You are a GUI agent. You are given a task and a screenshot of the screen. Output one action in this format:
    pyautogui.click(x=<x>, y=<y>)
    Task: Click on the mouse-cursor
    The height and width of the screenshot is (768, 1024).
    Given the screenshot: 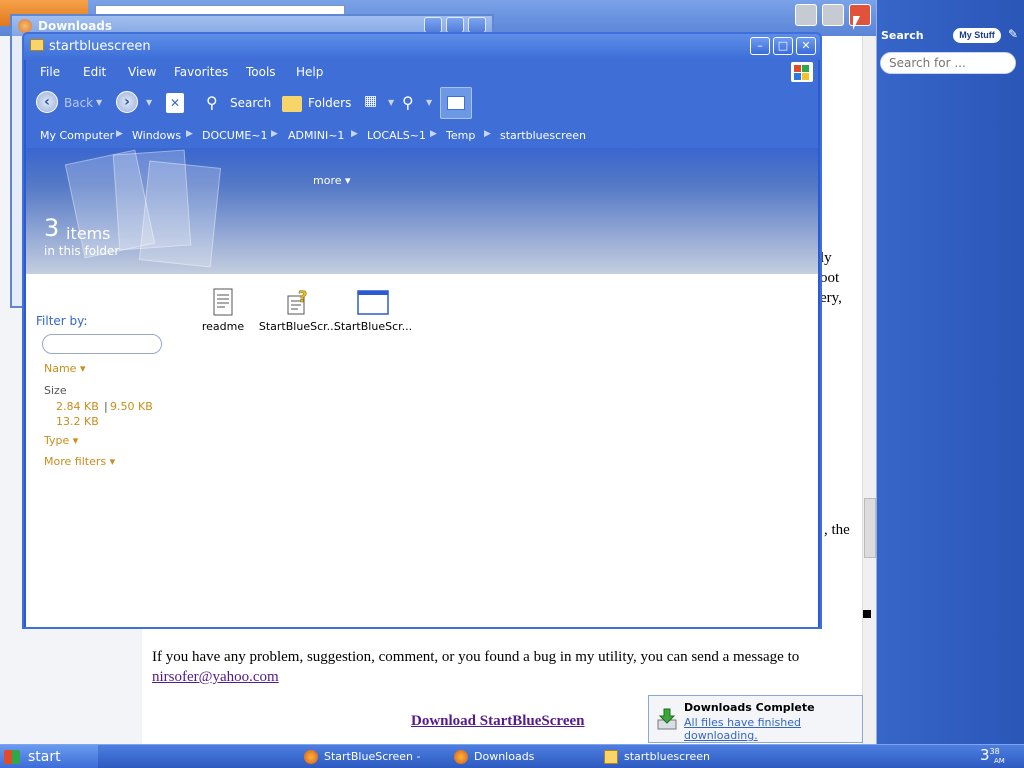 What is the action you would take?
    pyautogui.click(x=856, y=23)
    